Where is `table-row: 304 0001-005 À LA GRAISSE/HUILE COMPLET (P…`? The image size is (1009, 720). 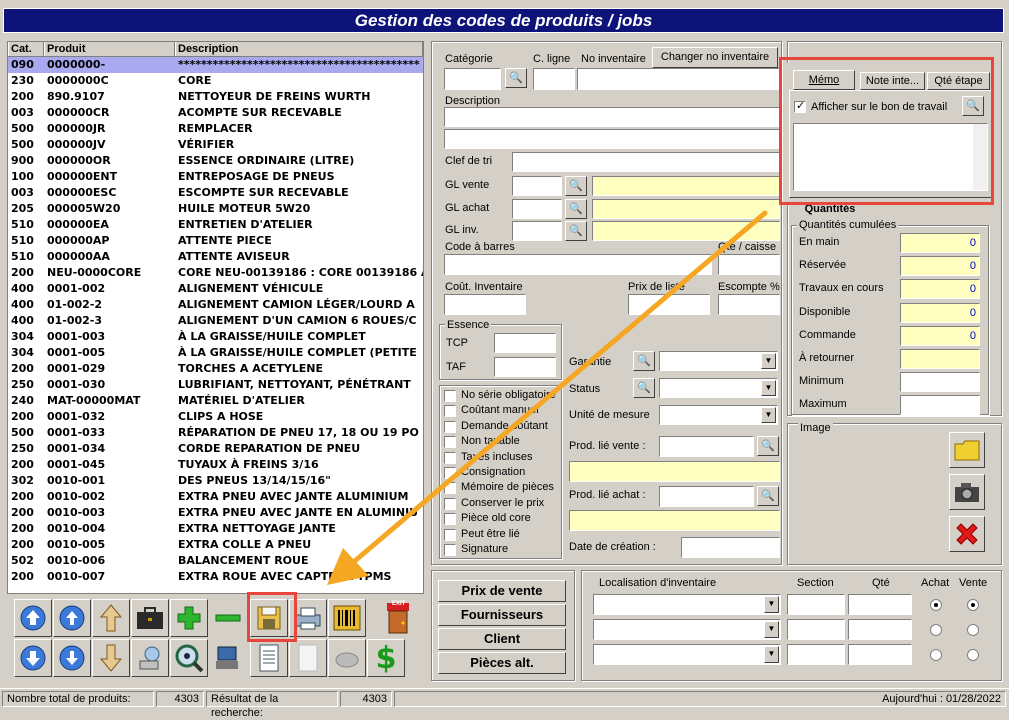
table-row: 304 0001-005 À LA GRAISSE/HUILE COMPLET (P… is located at coordinates (215, 353).